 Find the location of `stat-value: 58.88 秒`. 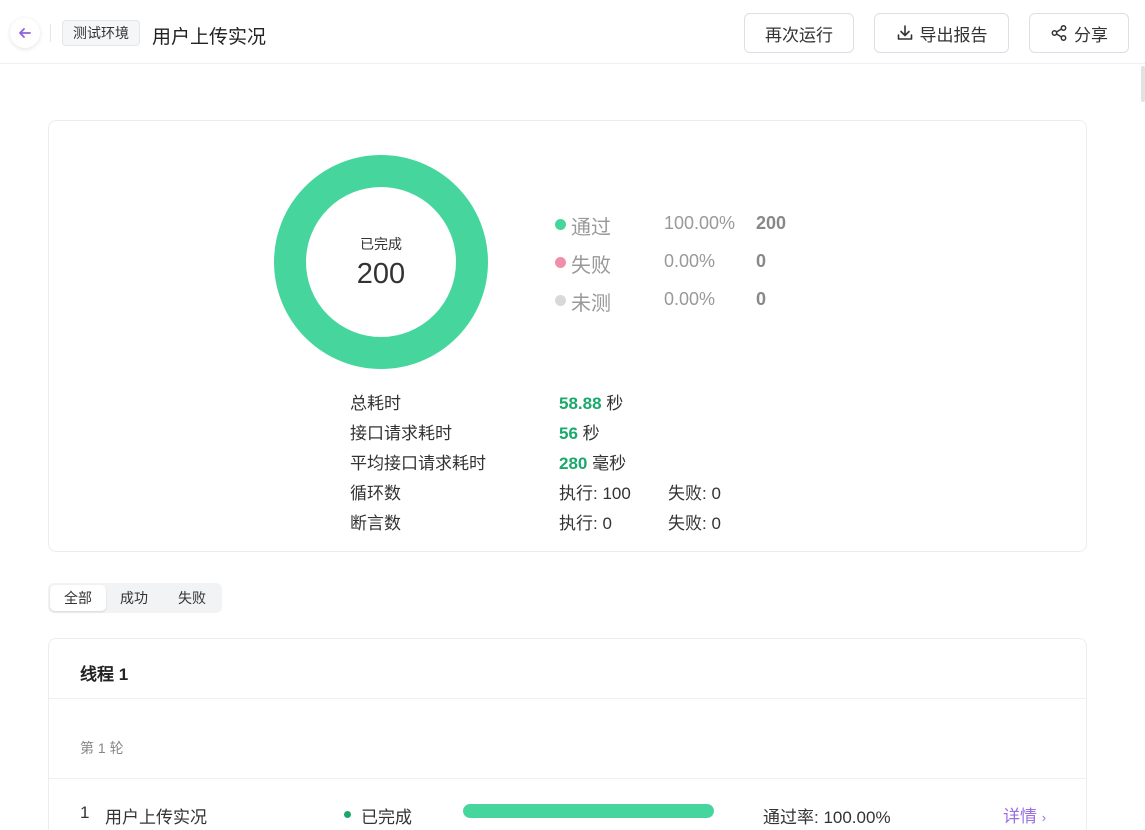

stat-value: 58.88 秒 is located at coordinates (591, 401).